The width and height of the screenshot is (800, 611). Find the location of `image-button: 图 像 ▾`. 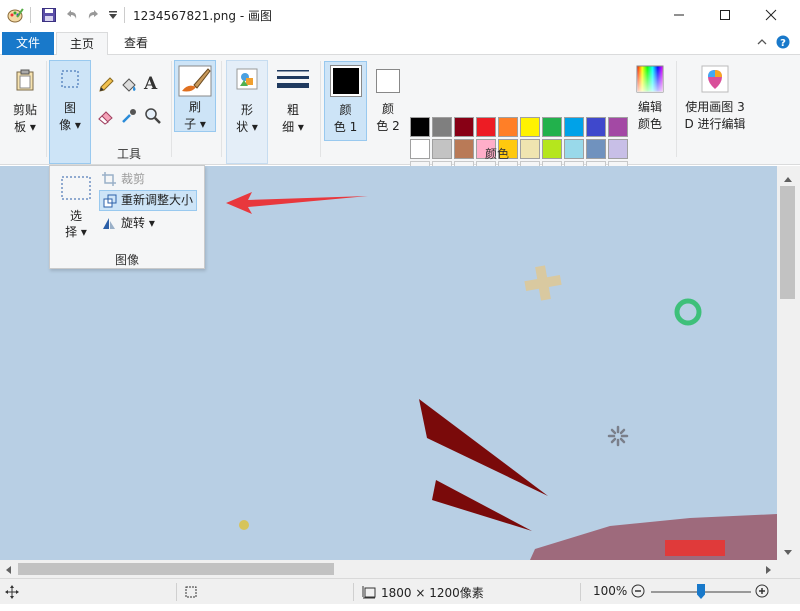

image-button: 图 像 ▾ is located at coordinates (70, 112).